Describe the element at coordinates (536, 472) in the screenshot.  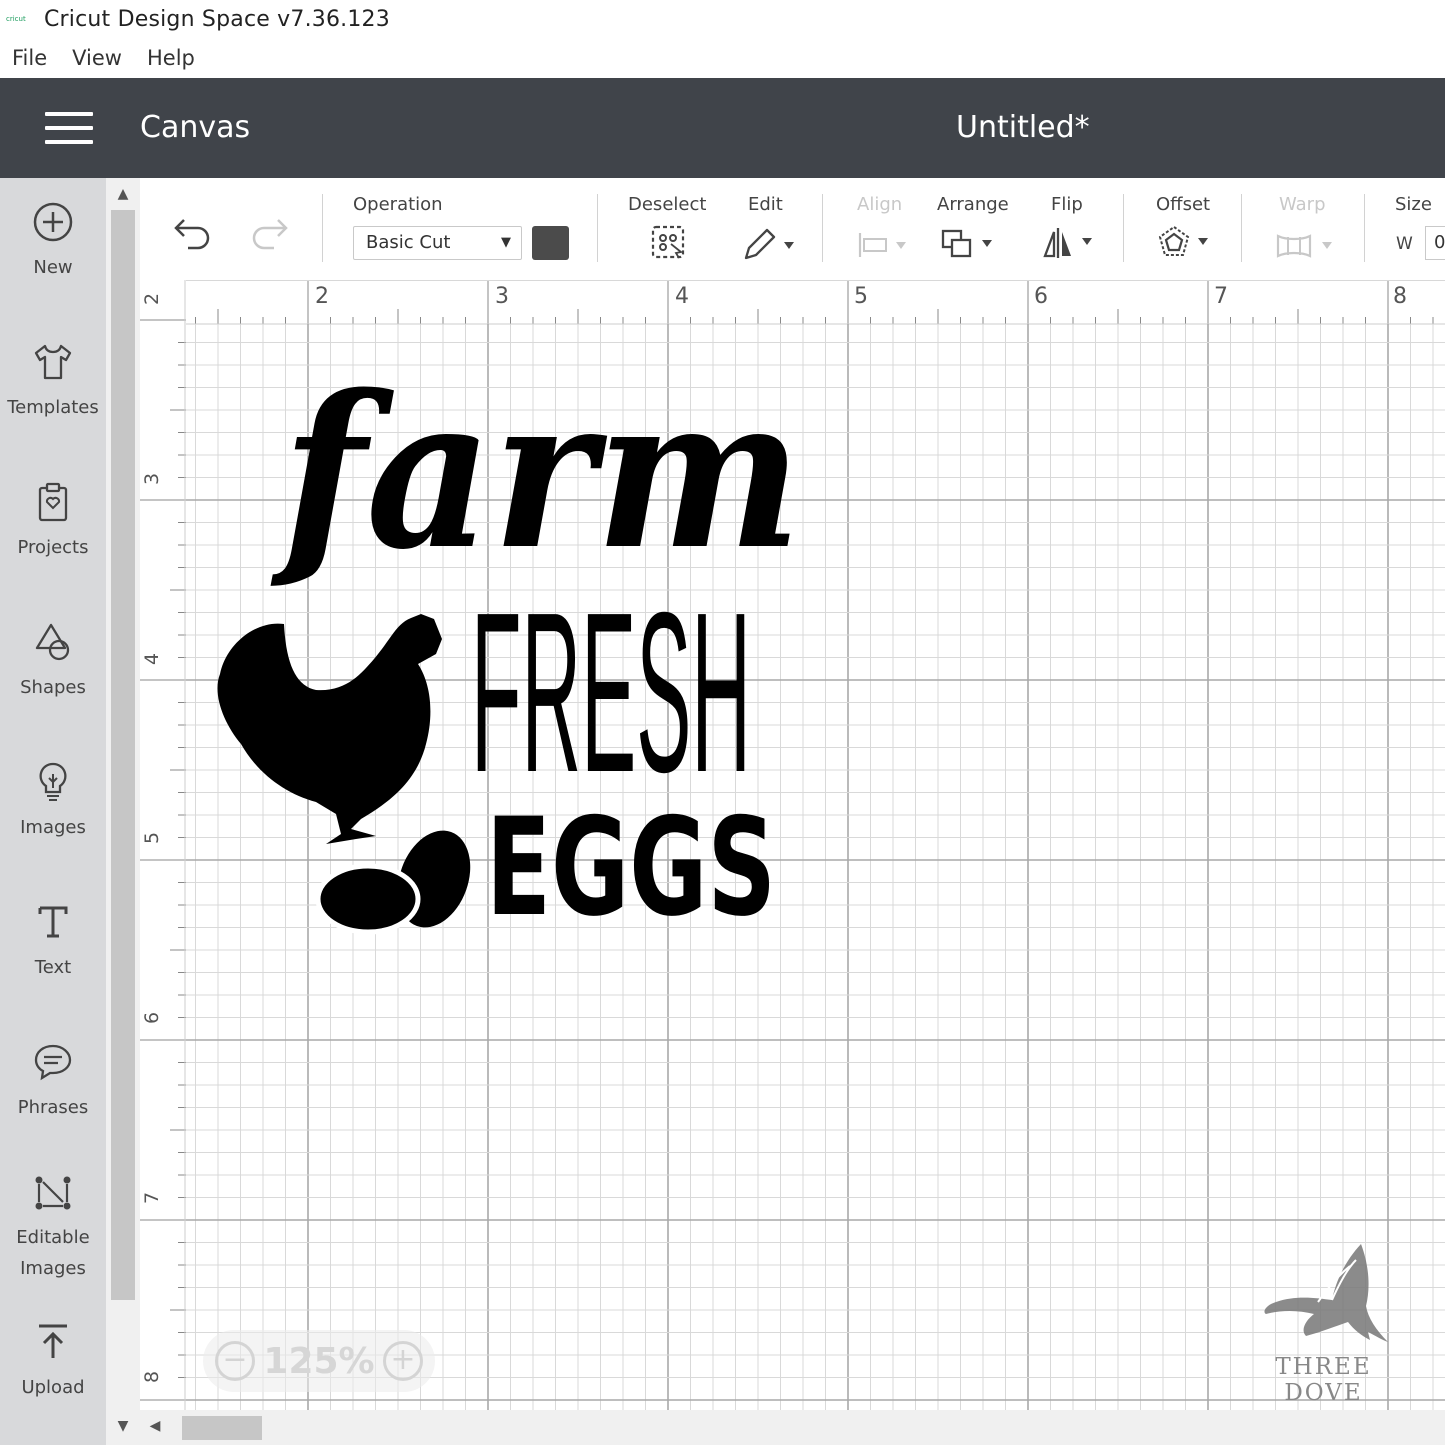
I see `design-text-farm: farm` at that location.